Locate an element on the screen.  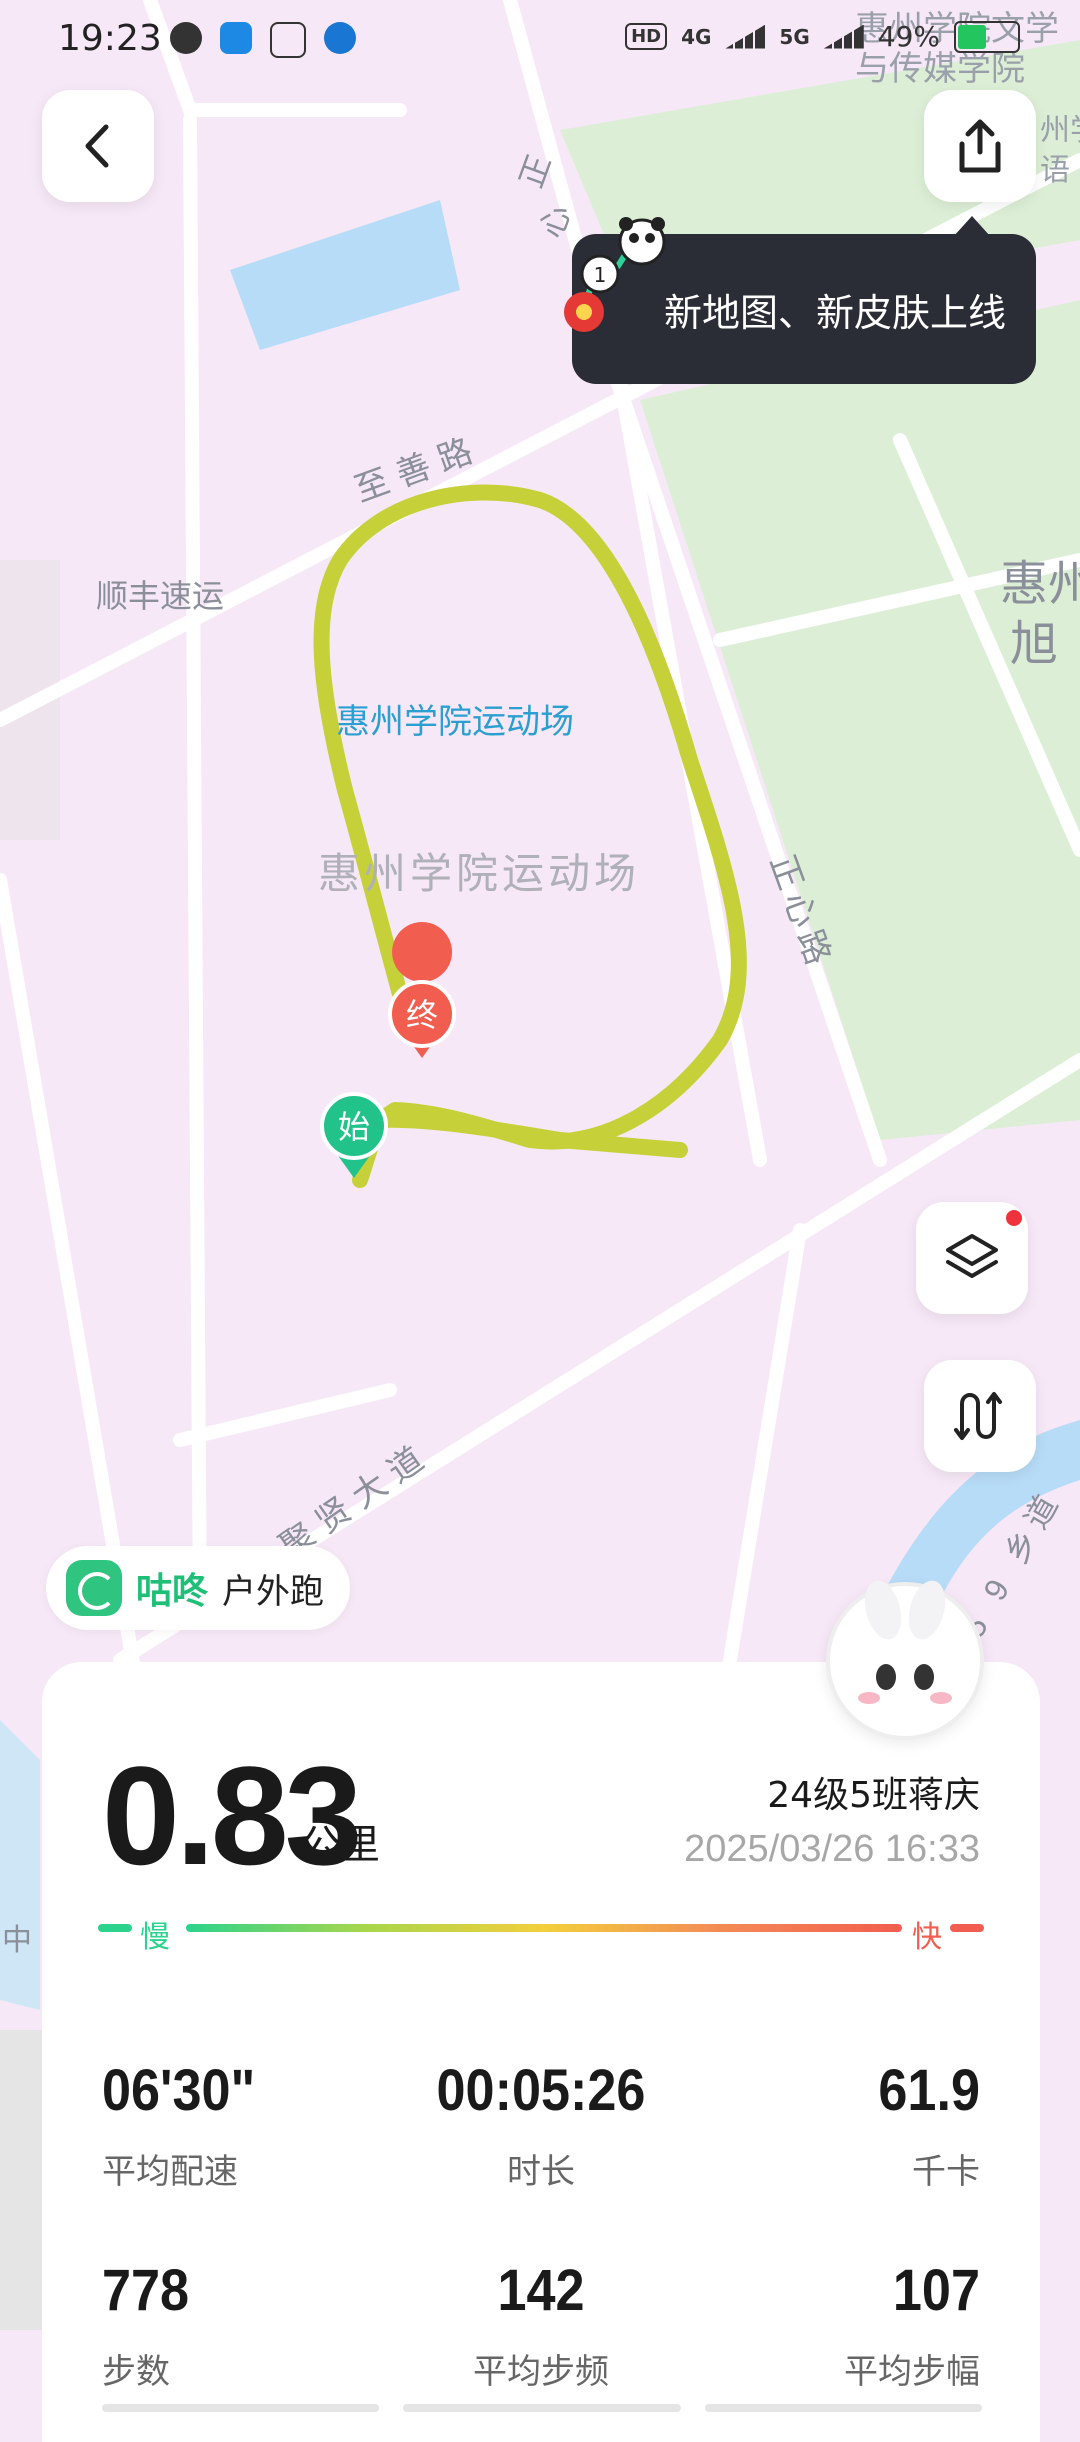
pace-legend: 慢 快 is located at coordinates (541, 1934).